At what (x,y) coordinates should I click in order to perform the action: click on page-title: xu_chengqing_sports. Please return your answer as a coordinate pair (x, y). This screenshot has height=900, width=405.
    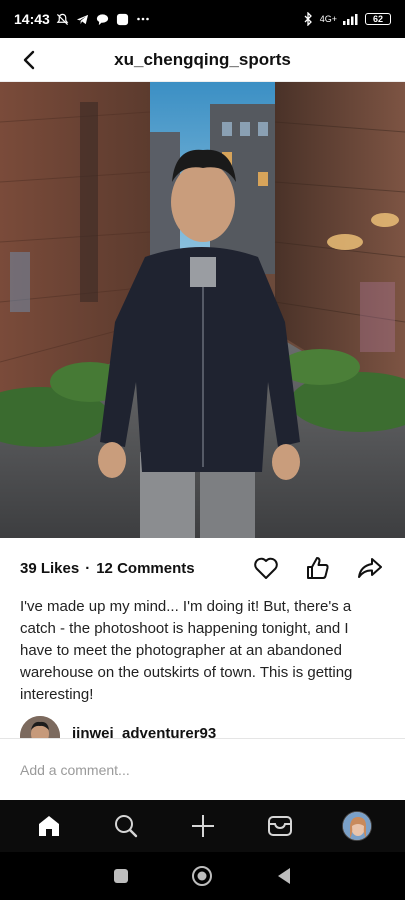
    Looking at the image, I should click on (202, 59).